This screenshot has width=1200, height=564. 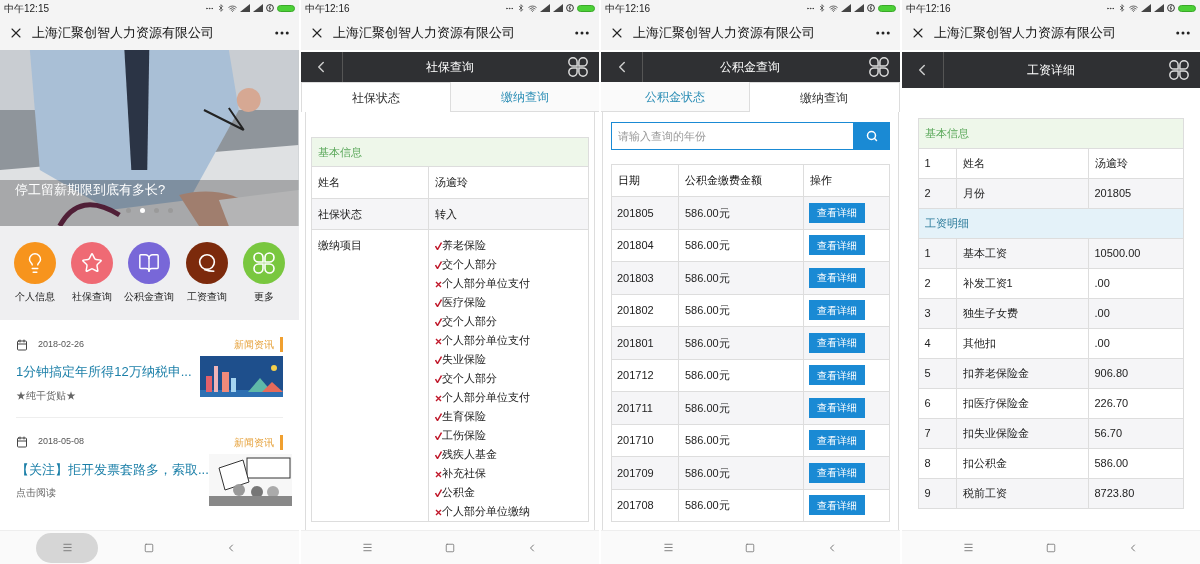 What do you see at coordinates (645, 408) in the screenshot?
I see `table-cell: 201711` at bounding box center [645, 408].